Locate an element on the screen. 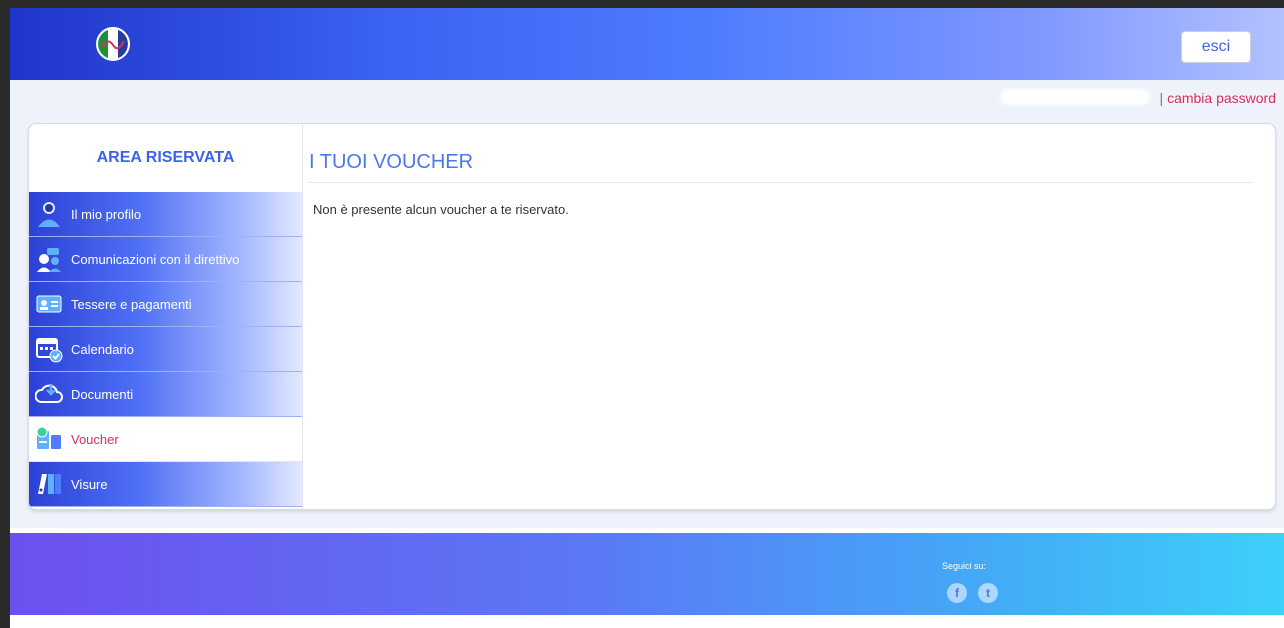 Image resolution: width=1284 pixels, height=628 pixels. sidebar-item-label: Comunicazioni con il direttivo is located at coordinates (155, 259).